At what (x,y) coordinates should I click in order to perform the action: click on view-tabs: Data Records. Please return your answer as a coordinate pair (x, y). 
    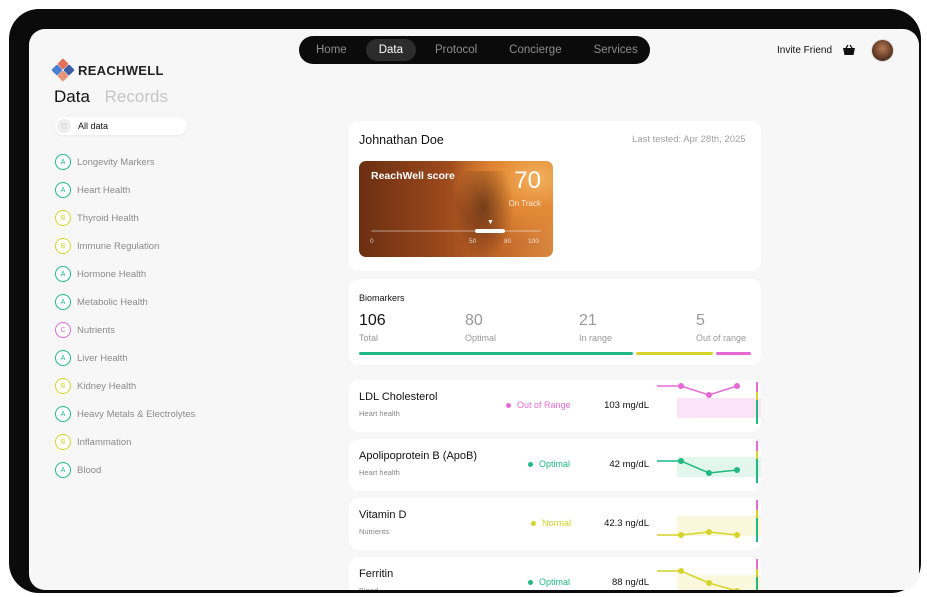
    Looking at the image, I should click on (116, 97).